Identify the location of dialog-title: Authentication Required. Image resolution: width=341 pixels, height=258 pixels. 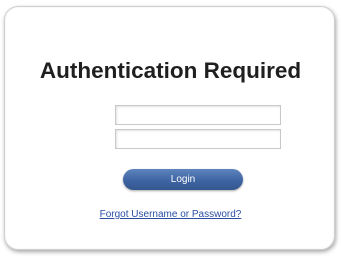
(170, 70).